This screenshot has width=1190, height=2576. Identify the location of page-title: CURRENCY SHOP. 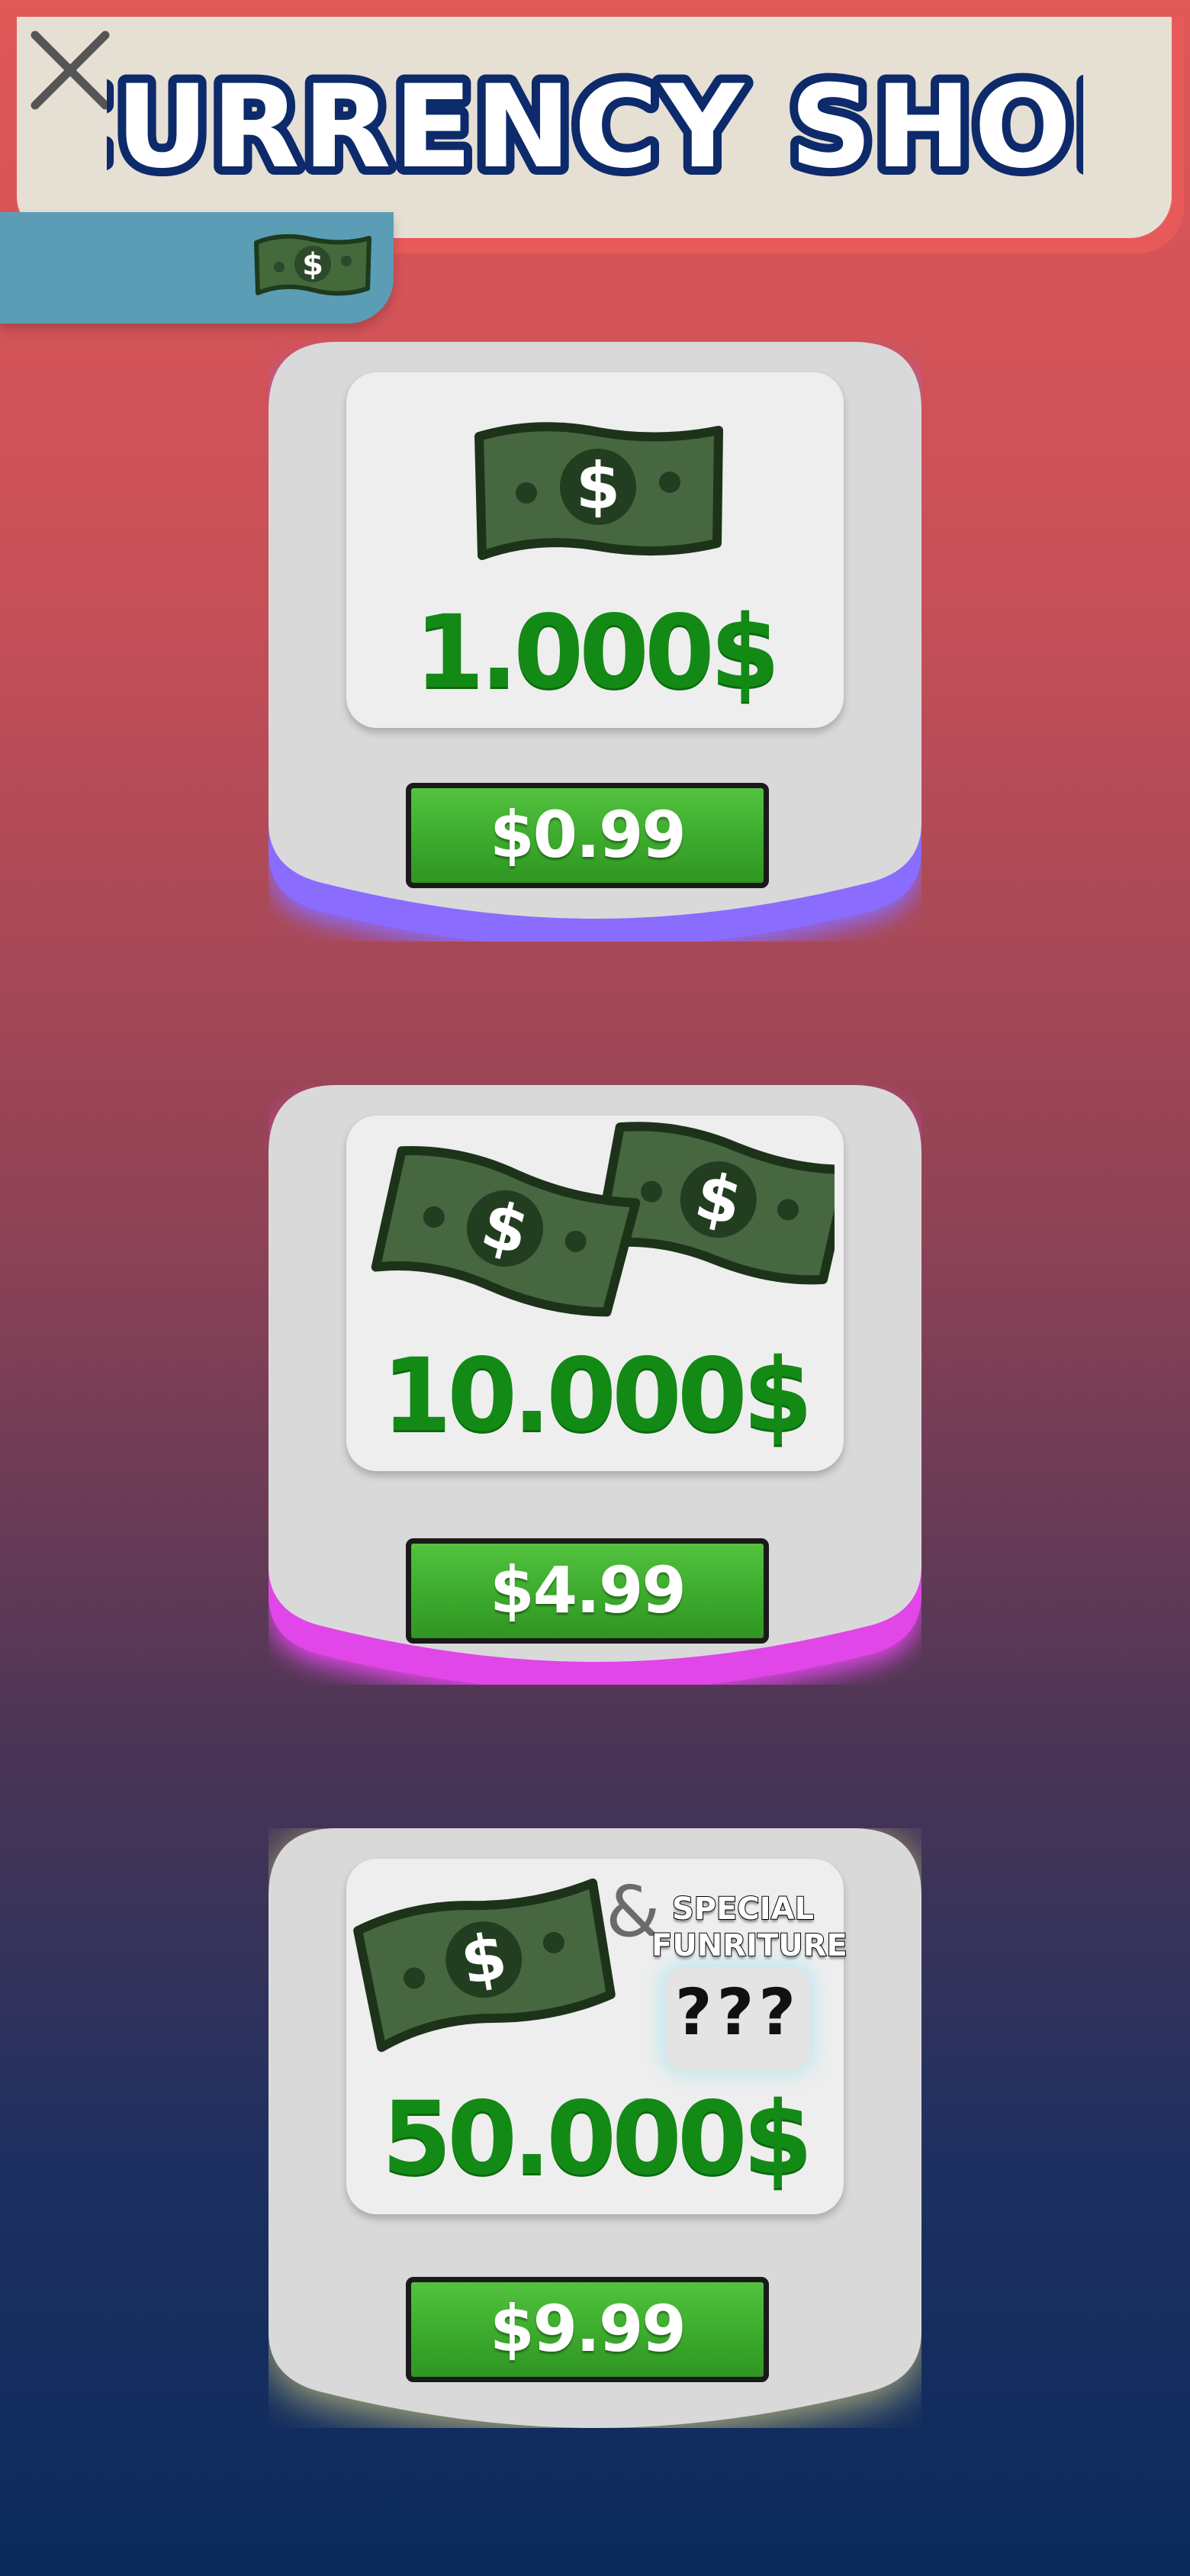
(595, 124).